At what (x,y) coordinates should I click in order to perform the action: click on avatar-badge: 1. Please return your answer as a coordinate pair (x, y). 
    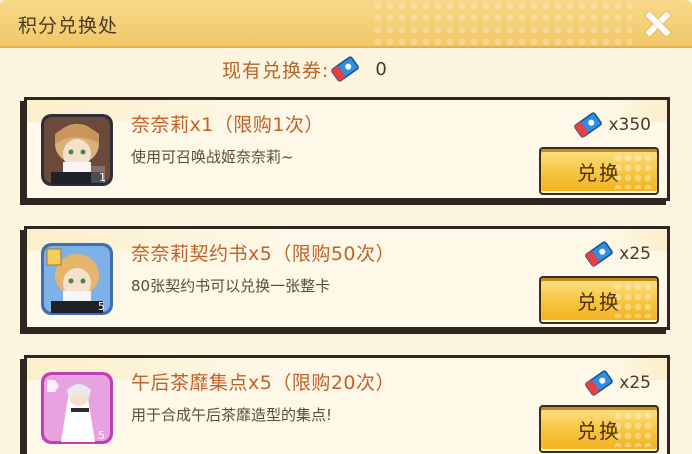
    Looking at the image, I should click on (102, 177).